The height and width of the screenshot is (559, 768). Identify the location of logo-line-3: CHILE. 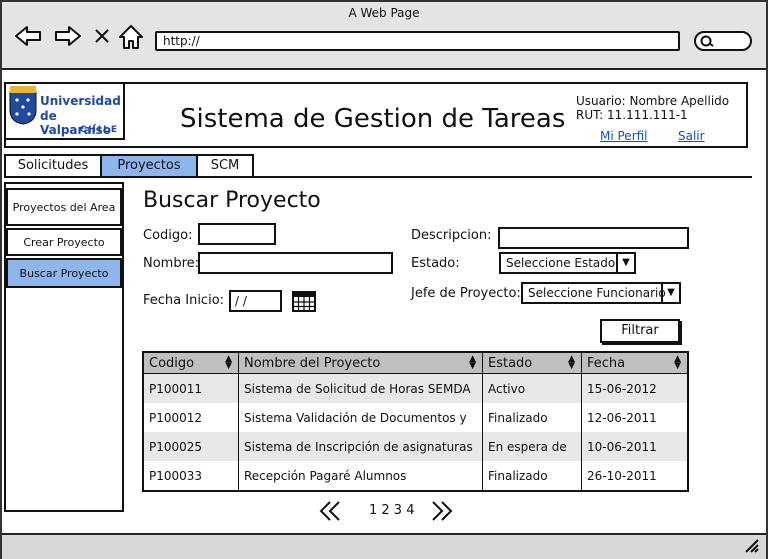
(99, 130).